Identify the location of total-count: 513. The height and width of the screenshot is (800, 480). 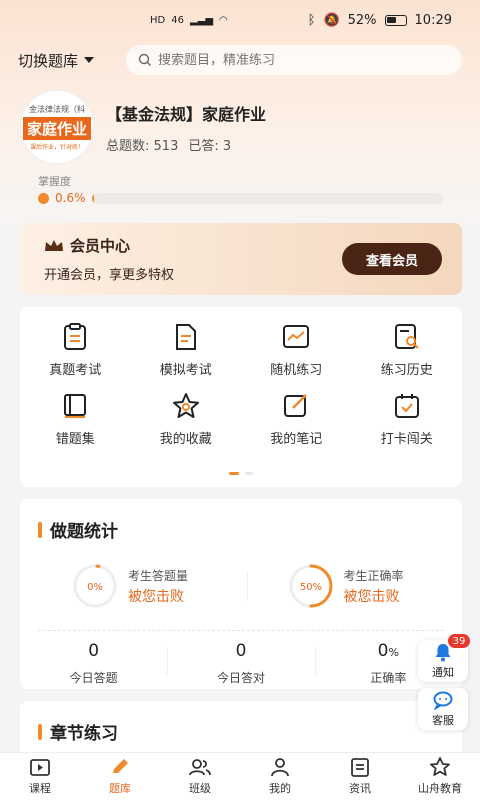
(166, 146).